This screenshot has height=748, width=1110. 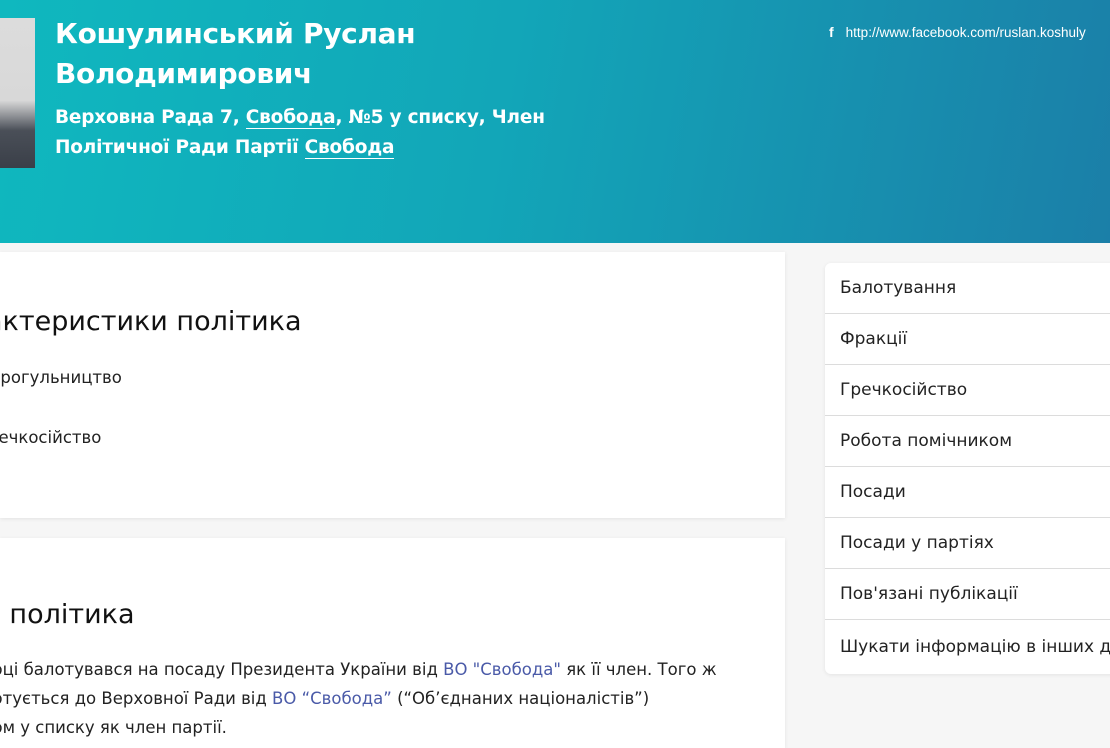 What do you see at coordinates (967, 390) in the screenshot?
I see `nav-item-buckwheat: Гречкосійство` at bounding box center [967, 390].